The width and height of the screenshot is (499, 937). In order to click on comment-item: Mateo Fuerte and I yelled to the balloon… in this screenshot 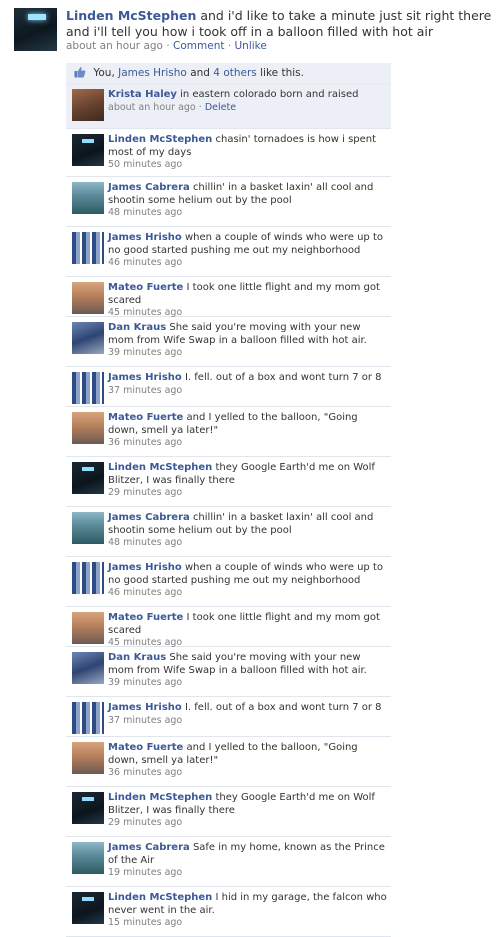, I will do `click(228, 762)`.